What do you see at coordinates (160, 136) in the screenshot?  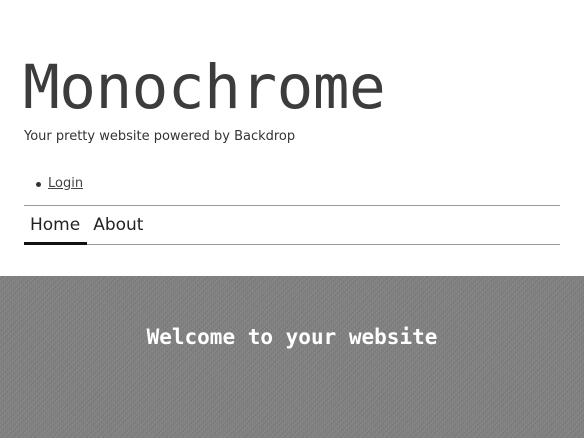 I see `site-slogan: Your pretty website powered by Backdrop` at bounding box center [160, 136].